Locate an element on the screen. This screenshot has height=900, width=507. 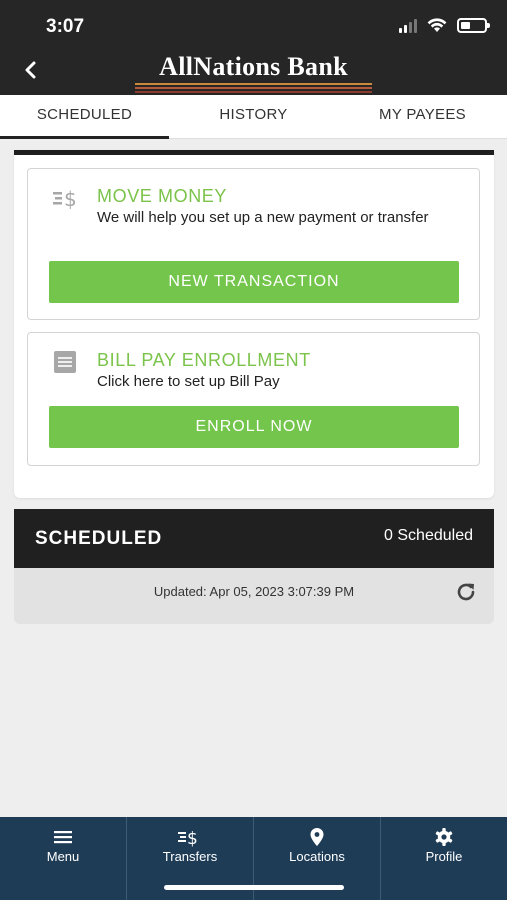
nav-profile: Profile is located at coordinates (443, 858).